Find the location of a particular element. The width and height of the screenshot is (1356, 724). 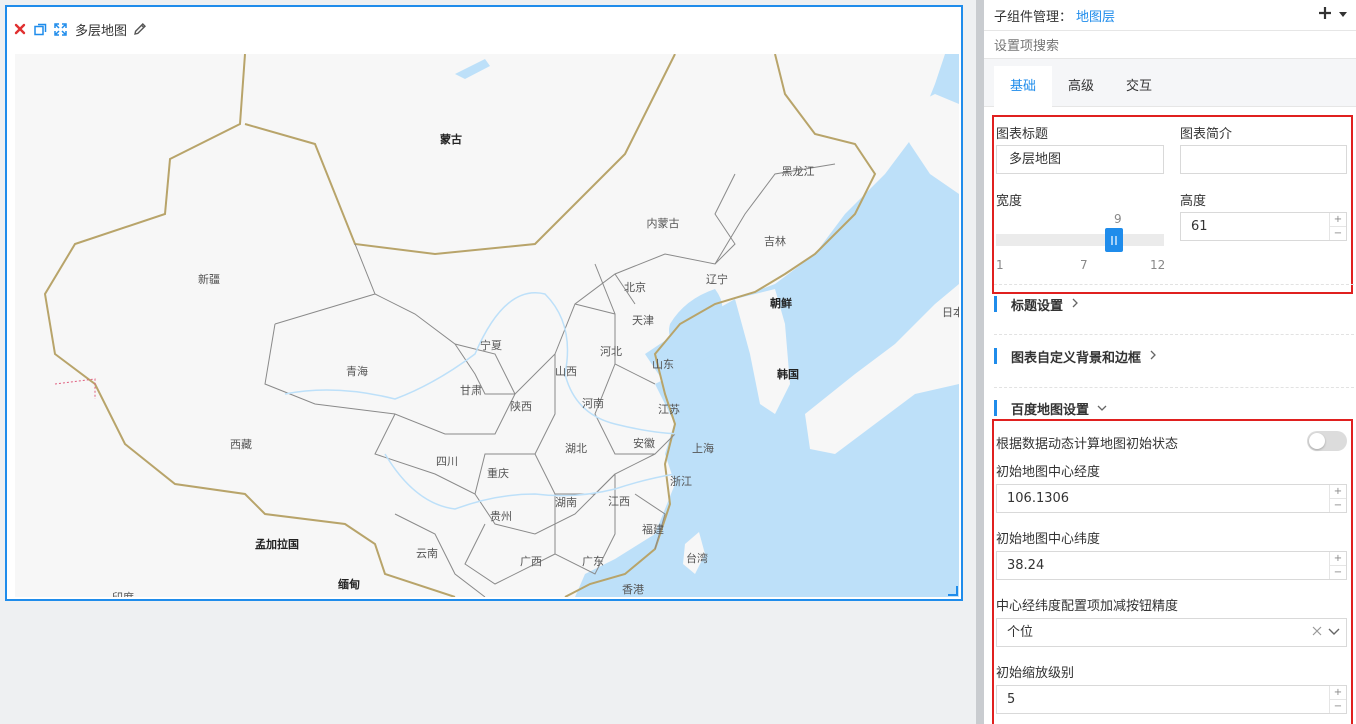

map-label-hunan: 湖南 is located at coordinates (566, 502).